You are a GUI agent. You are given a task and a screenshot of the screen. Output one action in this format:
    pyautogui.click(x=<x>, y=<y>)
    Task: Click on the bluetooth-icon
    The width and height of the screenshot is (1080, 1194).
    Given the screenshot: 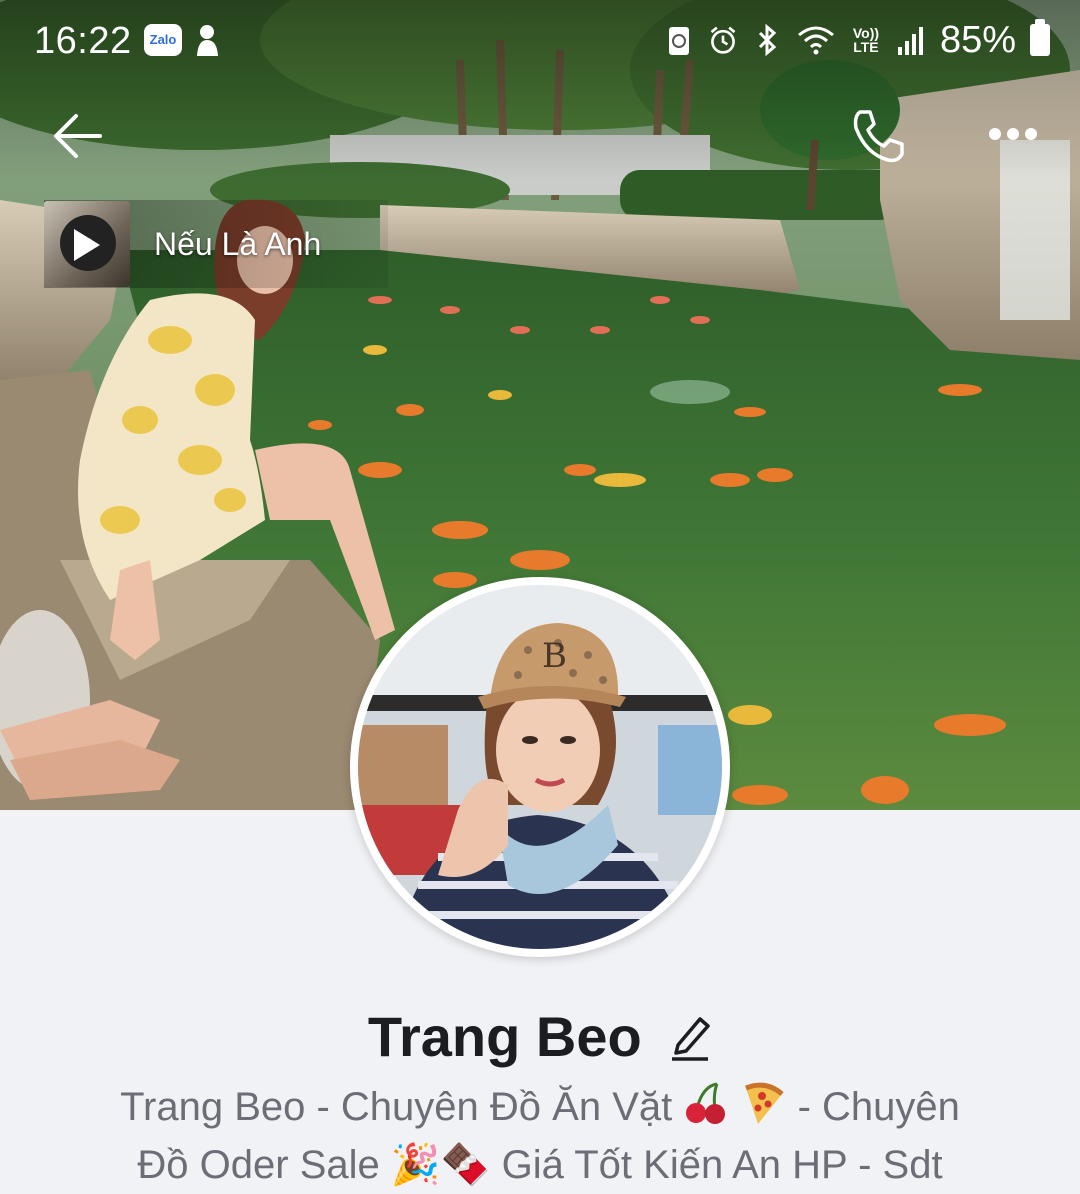 What is the action you would take?
    pyautogui.click(x=767, y=40)
    